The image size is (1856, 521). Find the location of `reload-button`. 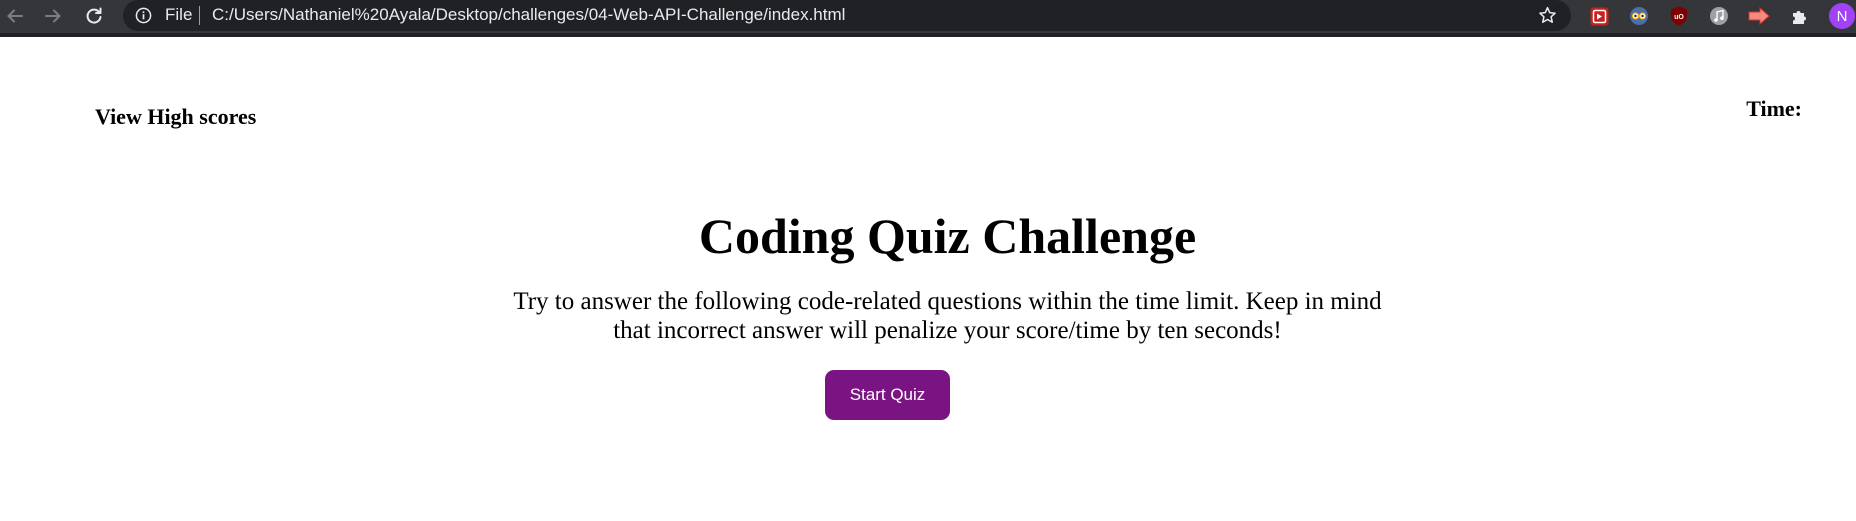

reload-button is located at coordinates (94, 16).